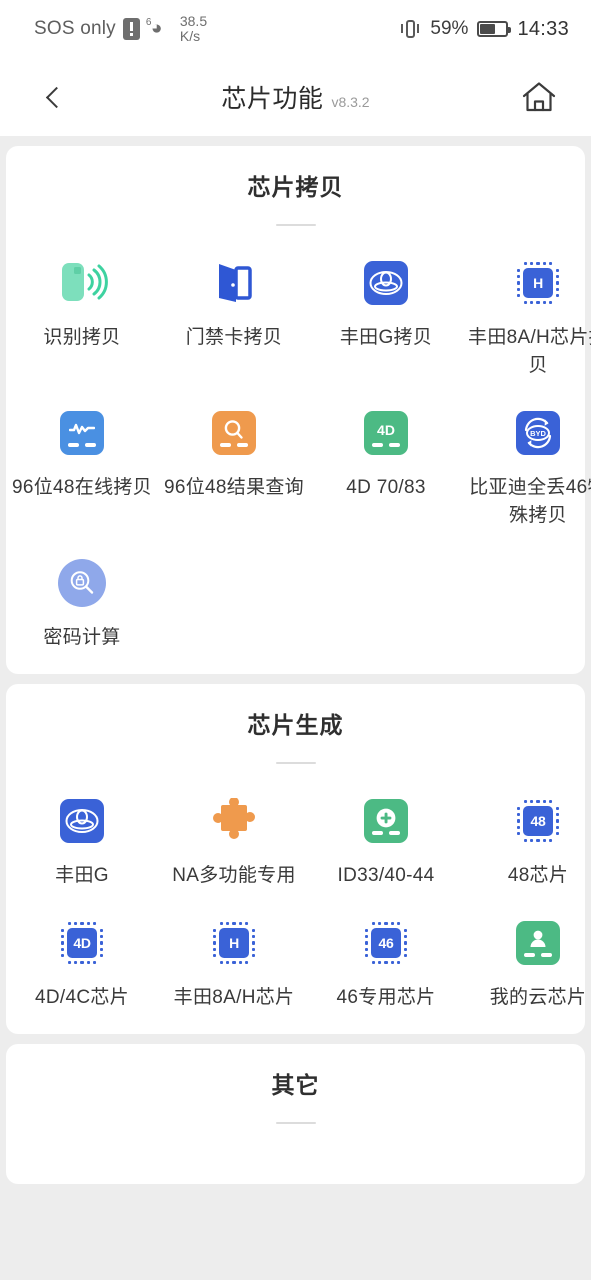 Image resolution: width=591 pixels, height=1280 pixels. I want to click on chip-46-icon: 46, so click(386, 943).